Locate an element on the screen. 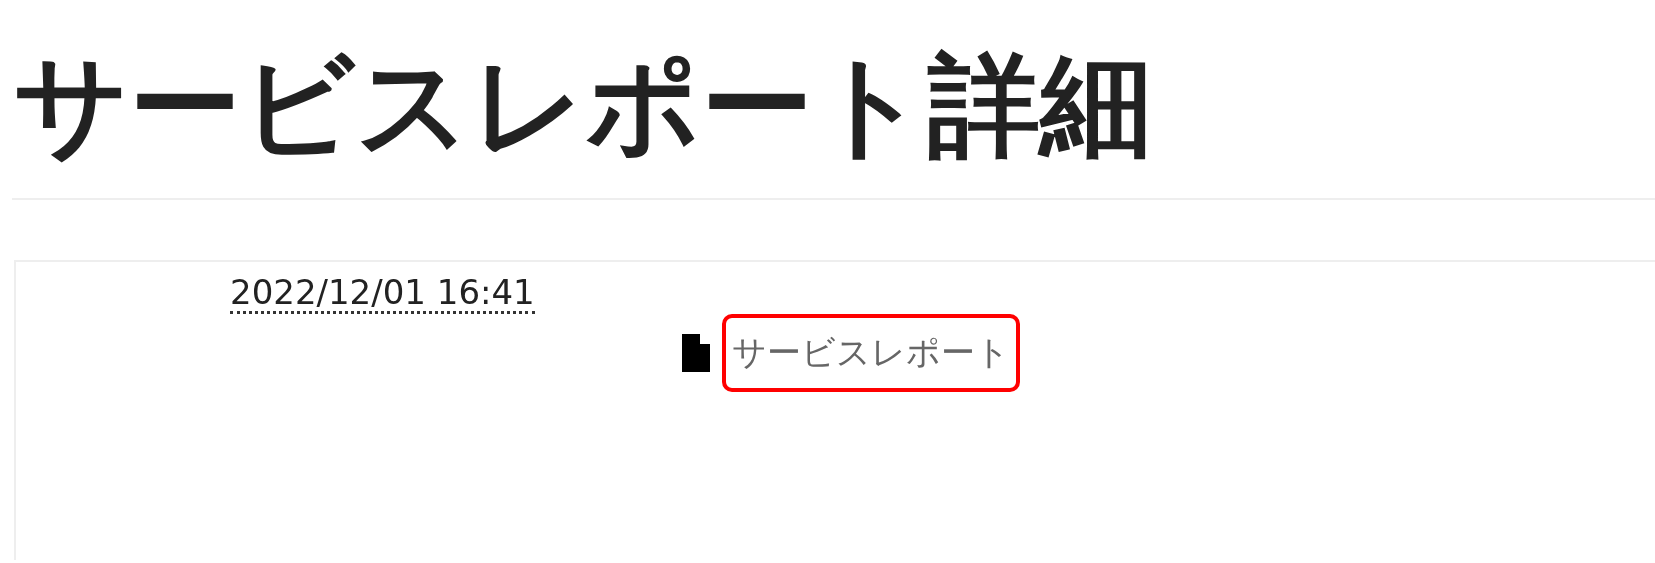 The height and width of the screenshot is (563, 1655). timestamp: 2022/12/01 16:41 is located at coordinates (382, 294).